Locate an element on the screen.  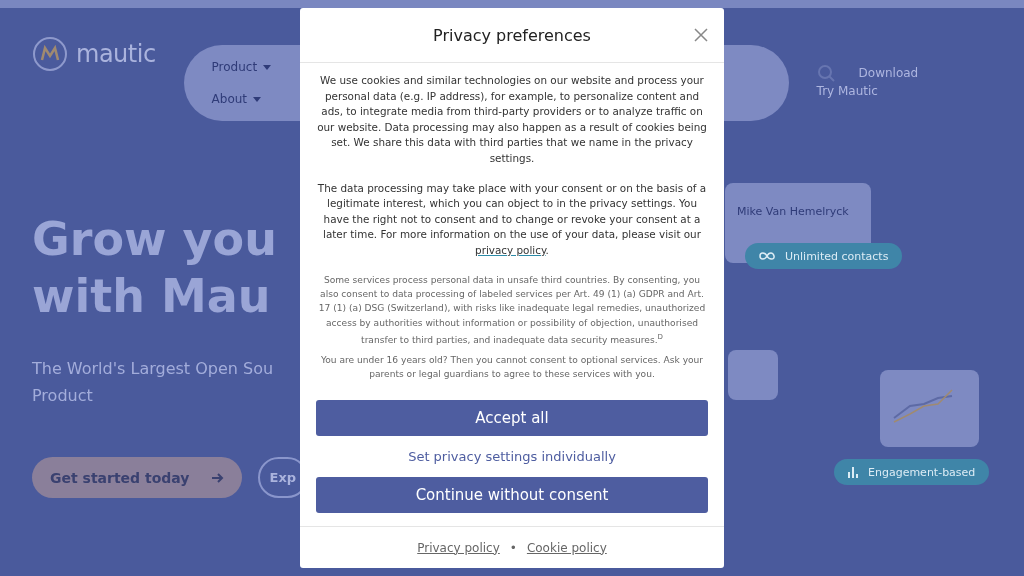
consent-paragraph: We use cookies and similar technologies on our website and process your personal data (e.g. IP address), for example, to personalize content and ads, to integrate media from third-party providers or to analyze traffic on our website. Data processing may also happen as a result of cookies being set. We share this data with third parties that we name in the privacy settings. is located at coordinates (512, 119).